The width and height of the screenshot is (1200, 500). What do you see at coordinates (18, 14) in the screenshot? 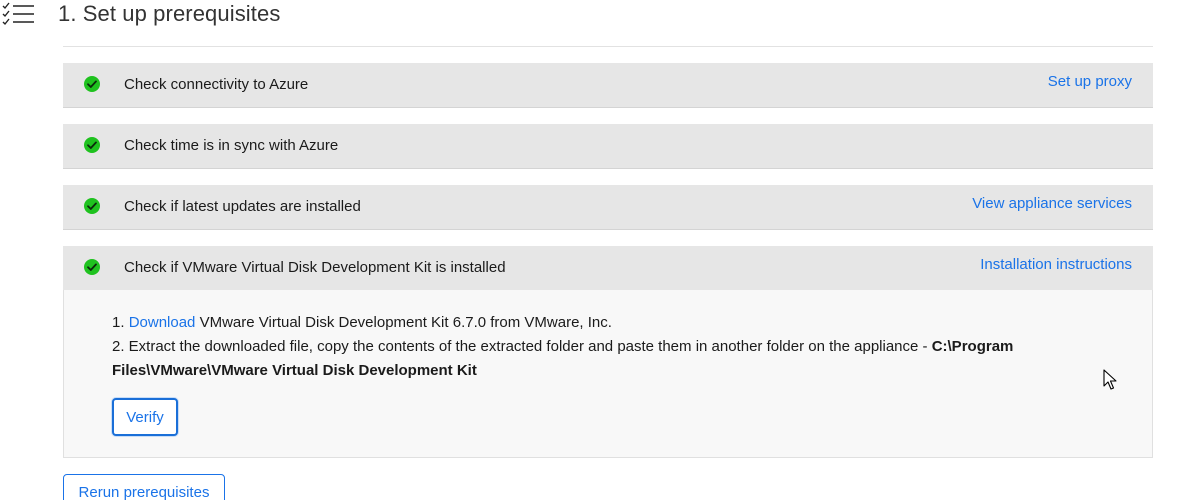
I see `checklist-icon` at bounding box center [18, 14].